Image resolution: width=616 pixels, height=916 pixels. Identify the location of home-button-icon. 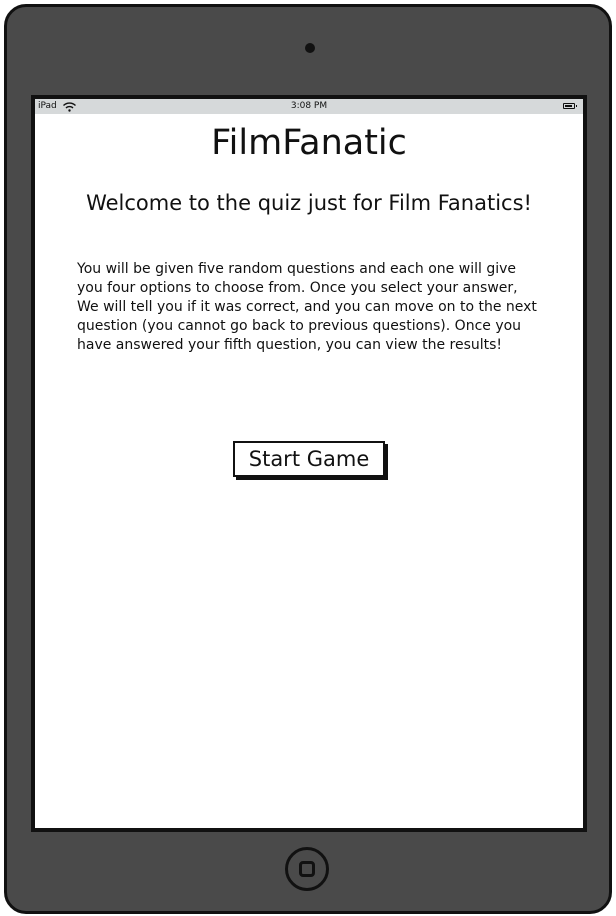
(307, 869).